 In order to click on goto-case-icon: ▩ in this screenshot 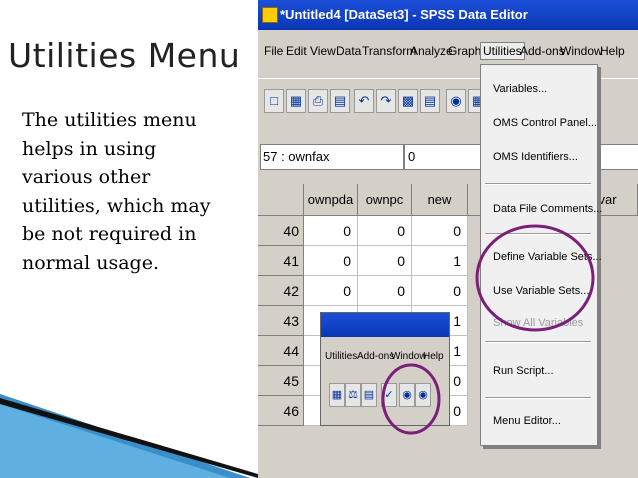, I will do `click(408, 101)`.